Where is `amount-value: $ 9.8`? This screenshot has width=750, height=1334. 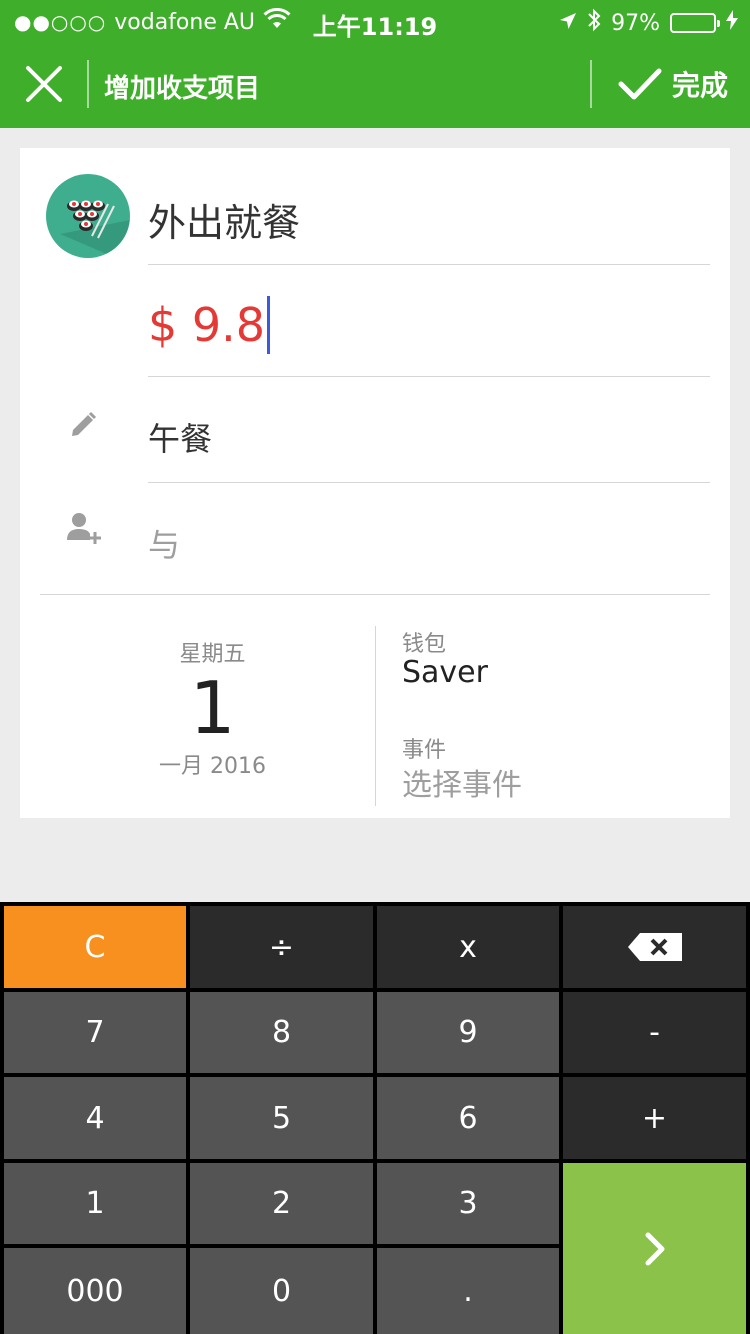 amount-value: $ 9.8 is located at coordinates (207, 325).